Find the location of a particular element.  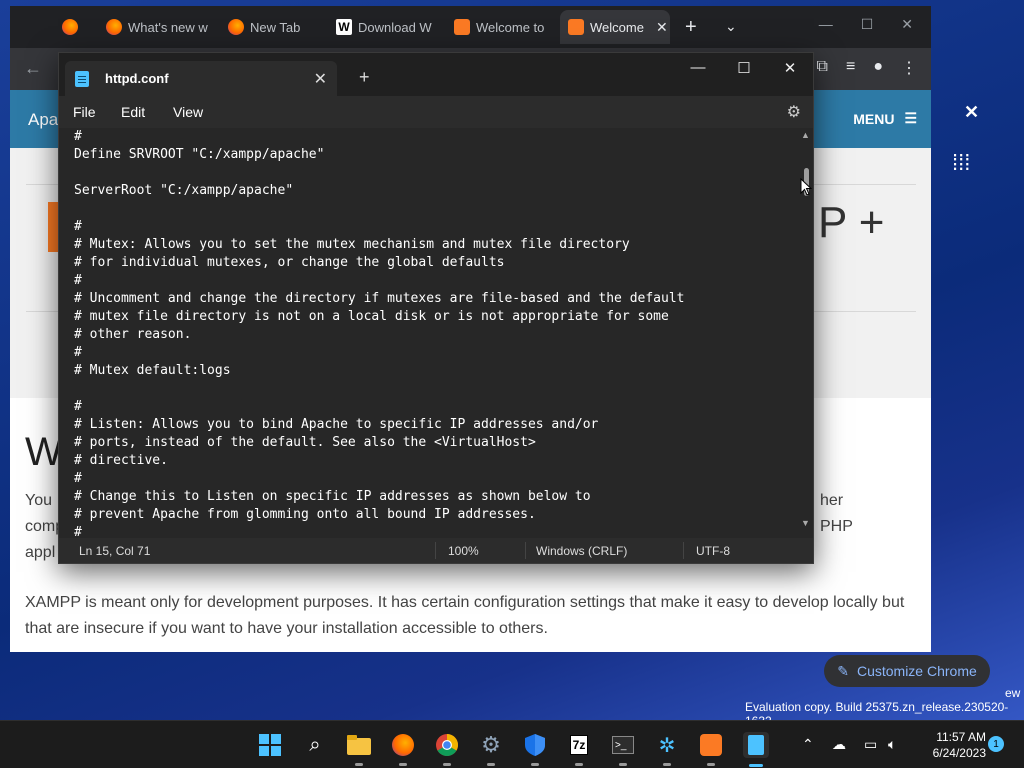

hamburger-icon: ☰ is located at coordinates (910, 118).